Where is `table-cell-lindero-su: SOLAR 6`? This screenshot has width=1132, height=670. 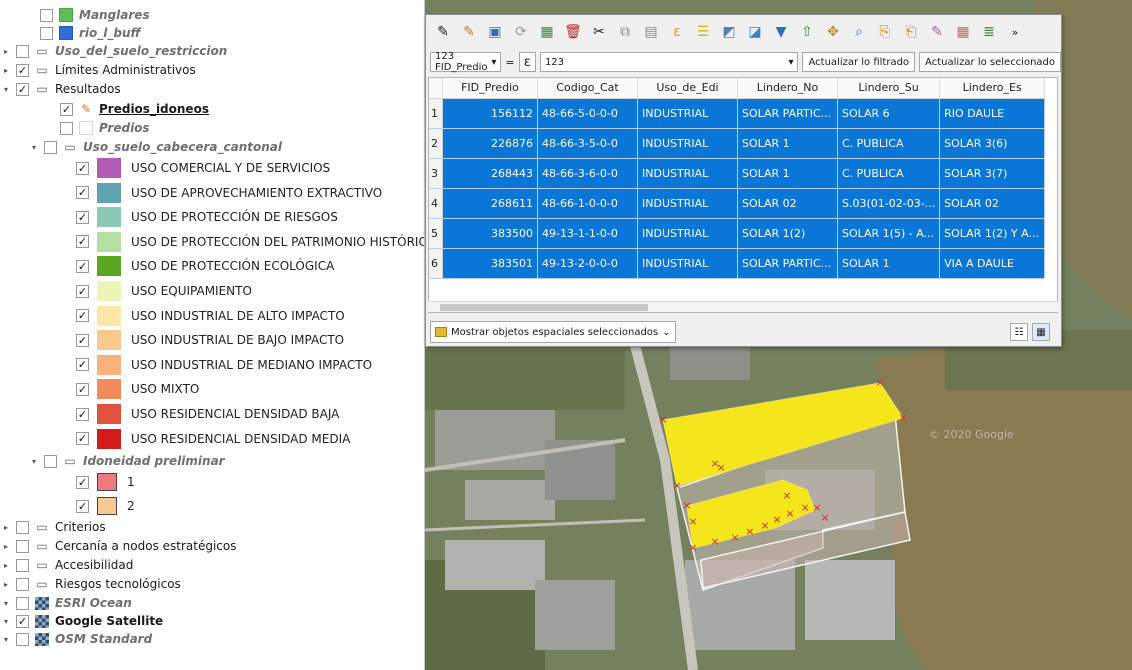
table-cell-lindero-su: SOLAR 6 is located at coordinates (889, 113).